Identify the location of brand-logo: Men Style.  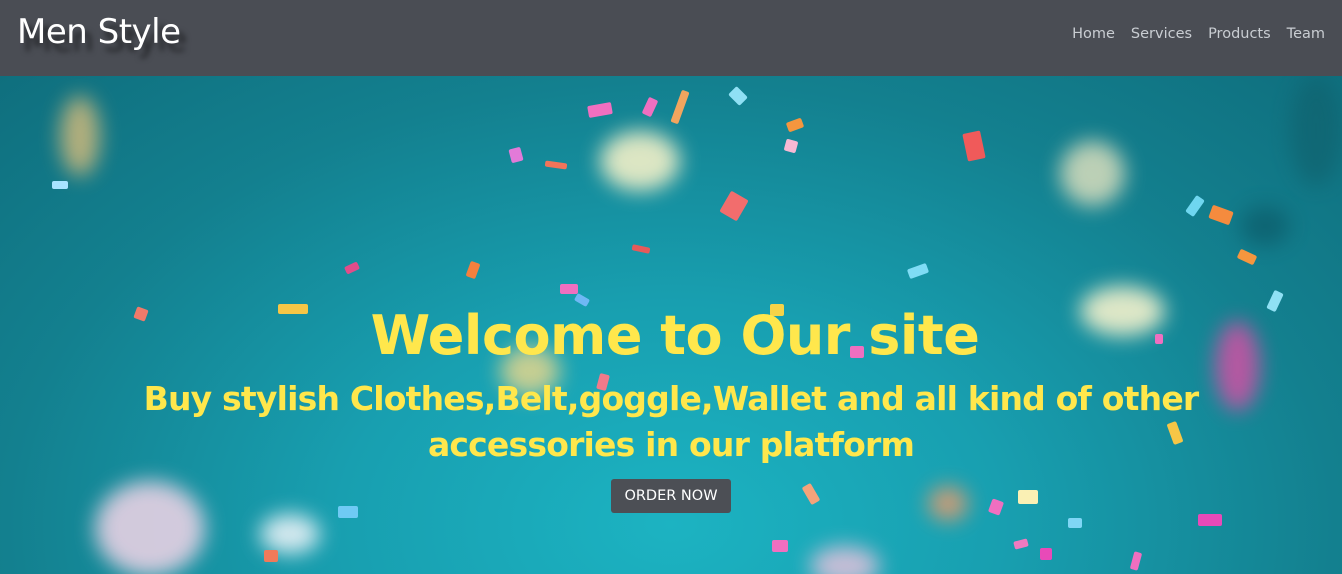
(99, 32).